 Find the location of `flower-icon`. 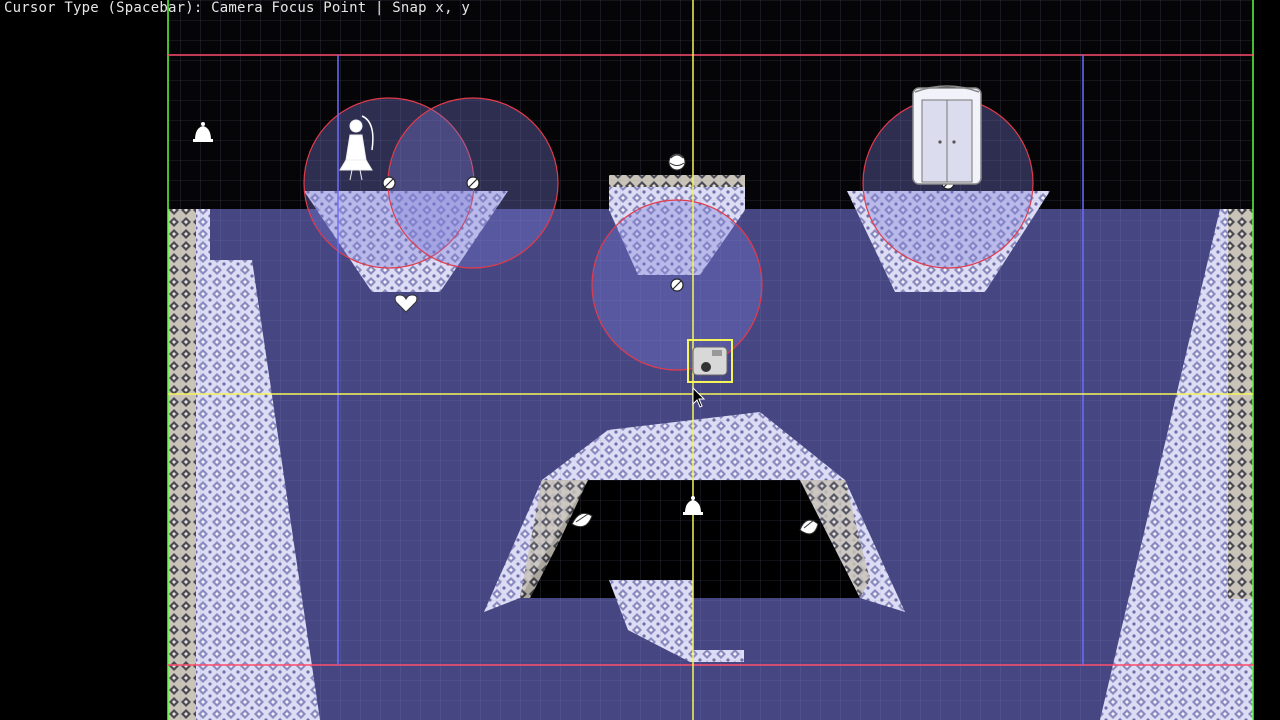

flower-icon is located at coordinates (677, 162).